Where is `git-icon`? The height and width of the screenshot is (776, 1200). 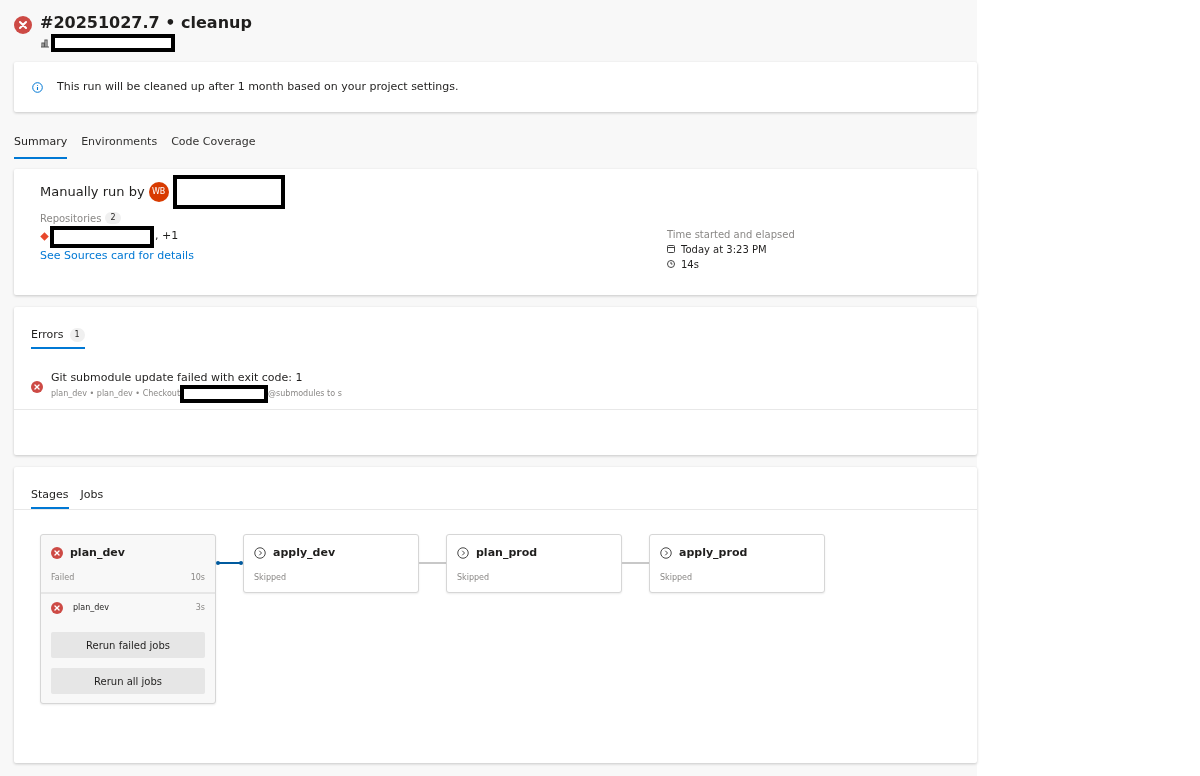 git-icon is located at coordinates (44, 236).